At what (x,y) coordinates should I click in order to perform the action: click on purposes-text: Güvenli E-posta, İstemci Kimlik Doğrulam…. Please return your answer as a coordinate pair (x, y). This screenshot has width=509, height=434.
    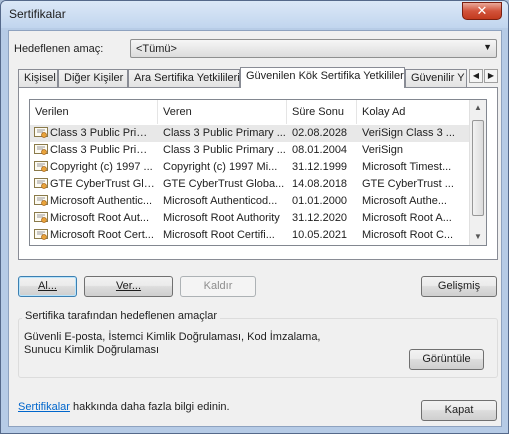
    Looking at the image, I should click on (172, 343).